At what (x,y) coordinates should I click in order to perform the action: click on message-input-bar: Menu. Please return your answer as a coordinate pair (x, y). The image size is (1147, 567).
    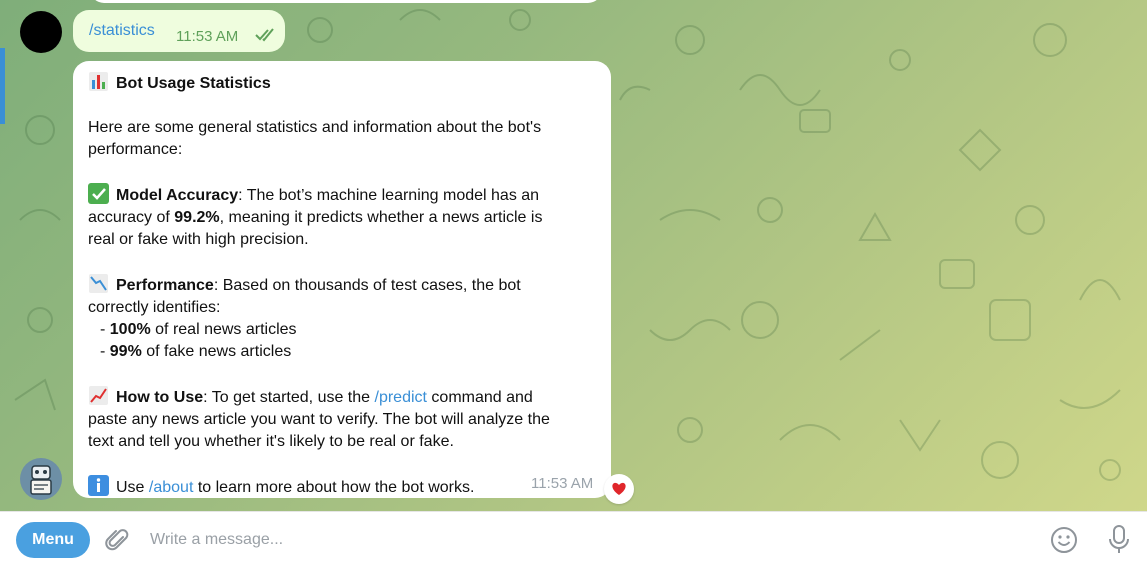
    Looking at the image, I should click on (573, 539).